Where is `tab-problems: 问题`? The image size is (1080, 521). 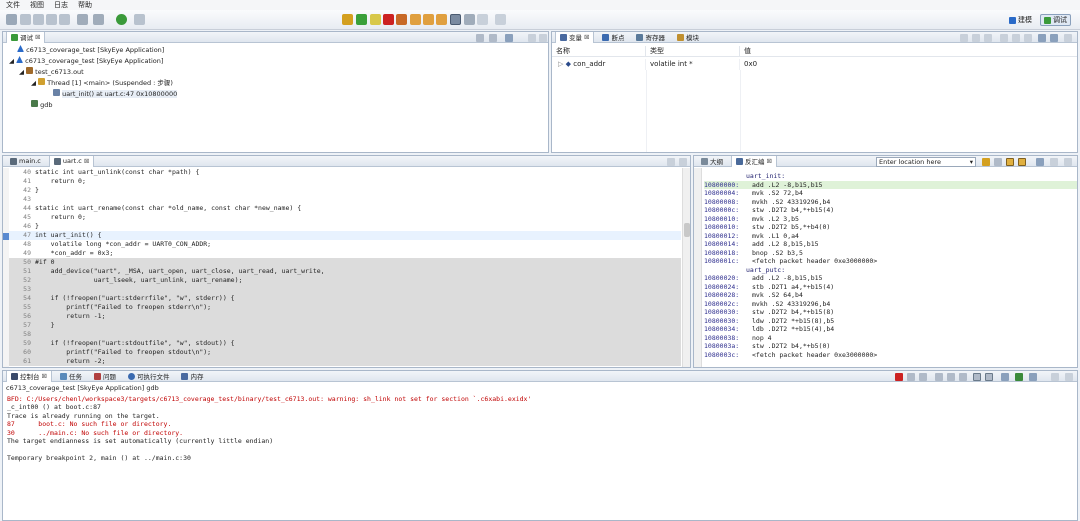 tab-problems: 问题 is located at coordinates (105, 376).